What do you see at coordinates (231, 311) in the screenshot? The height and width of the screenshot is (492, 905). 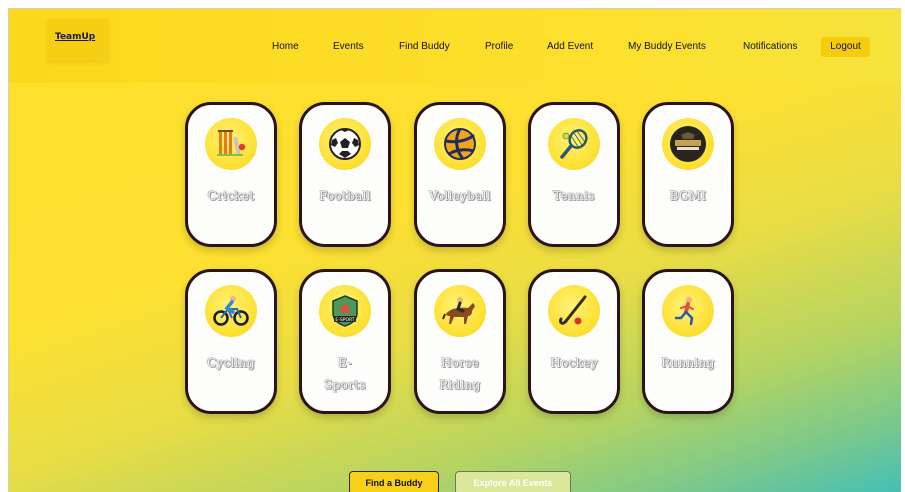 I see `cycling-icon` at bounding box center [231, 311].